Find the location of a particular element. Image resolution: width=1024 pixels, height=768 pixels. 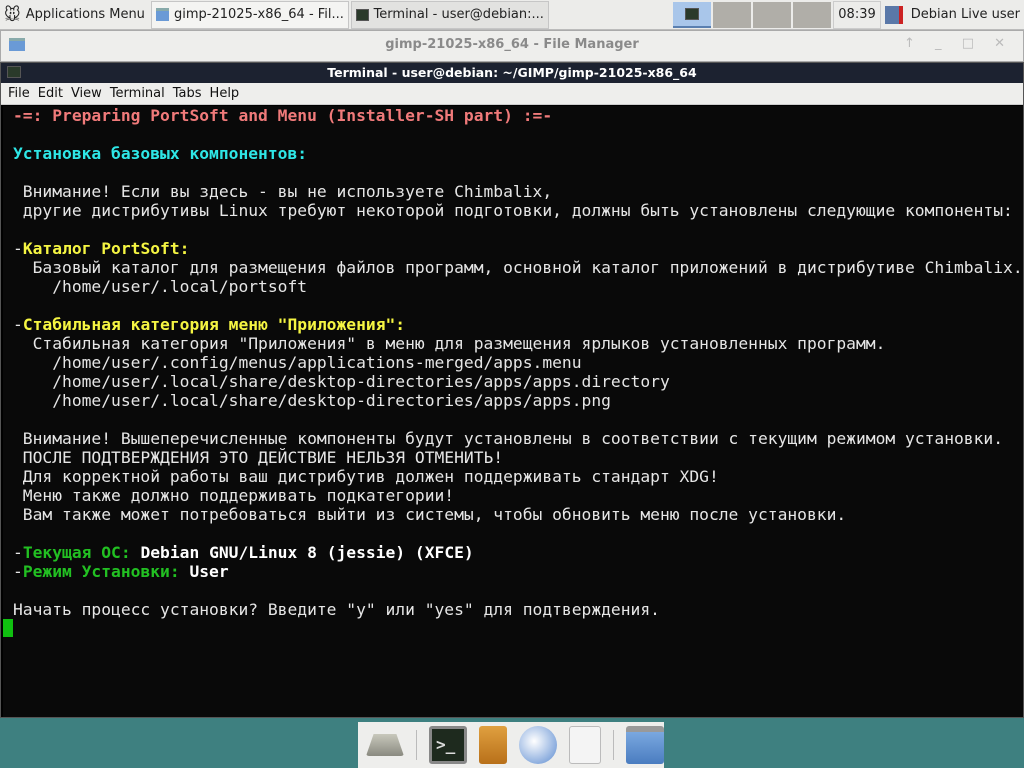

menu-help: Help is located at coordinates (225, 93).